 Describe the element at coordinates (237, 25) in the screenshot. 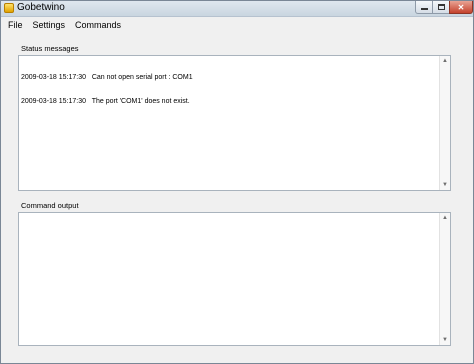

I see `menu-bar: File Settings Commands` at that location.